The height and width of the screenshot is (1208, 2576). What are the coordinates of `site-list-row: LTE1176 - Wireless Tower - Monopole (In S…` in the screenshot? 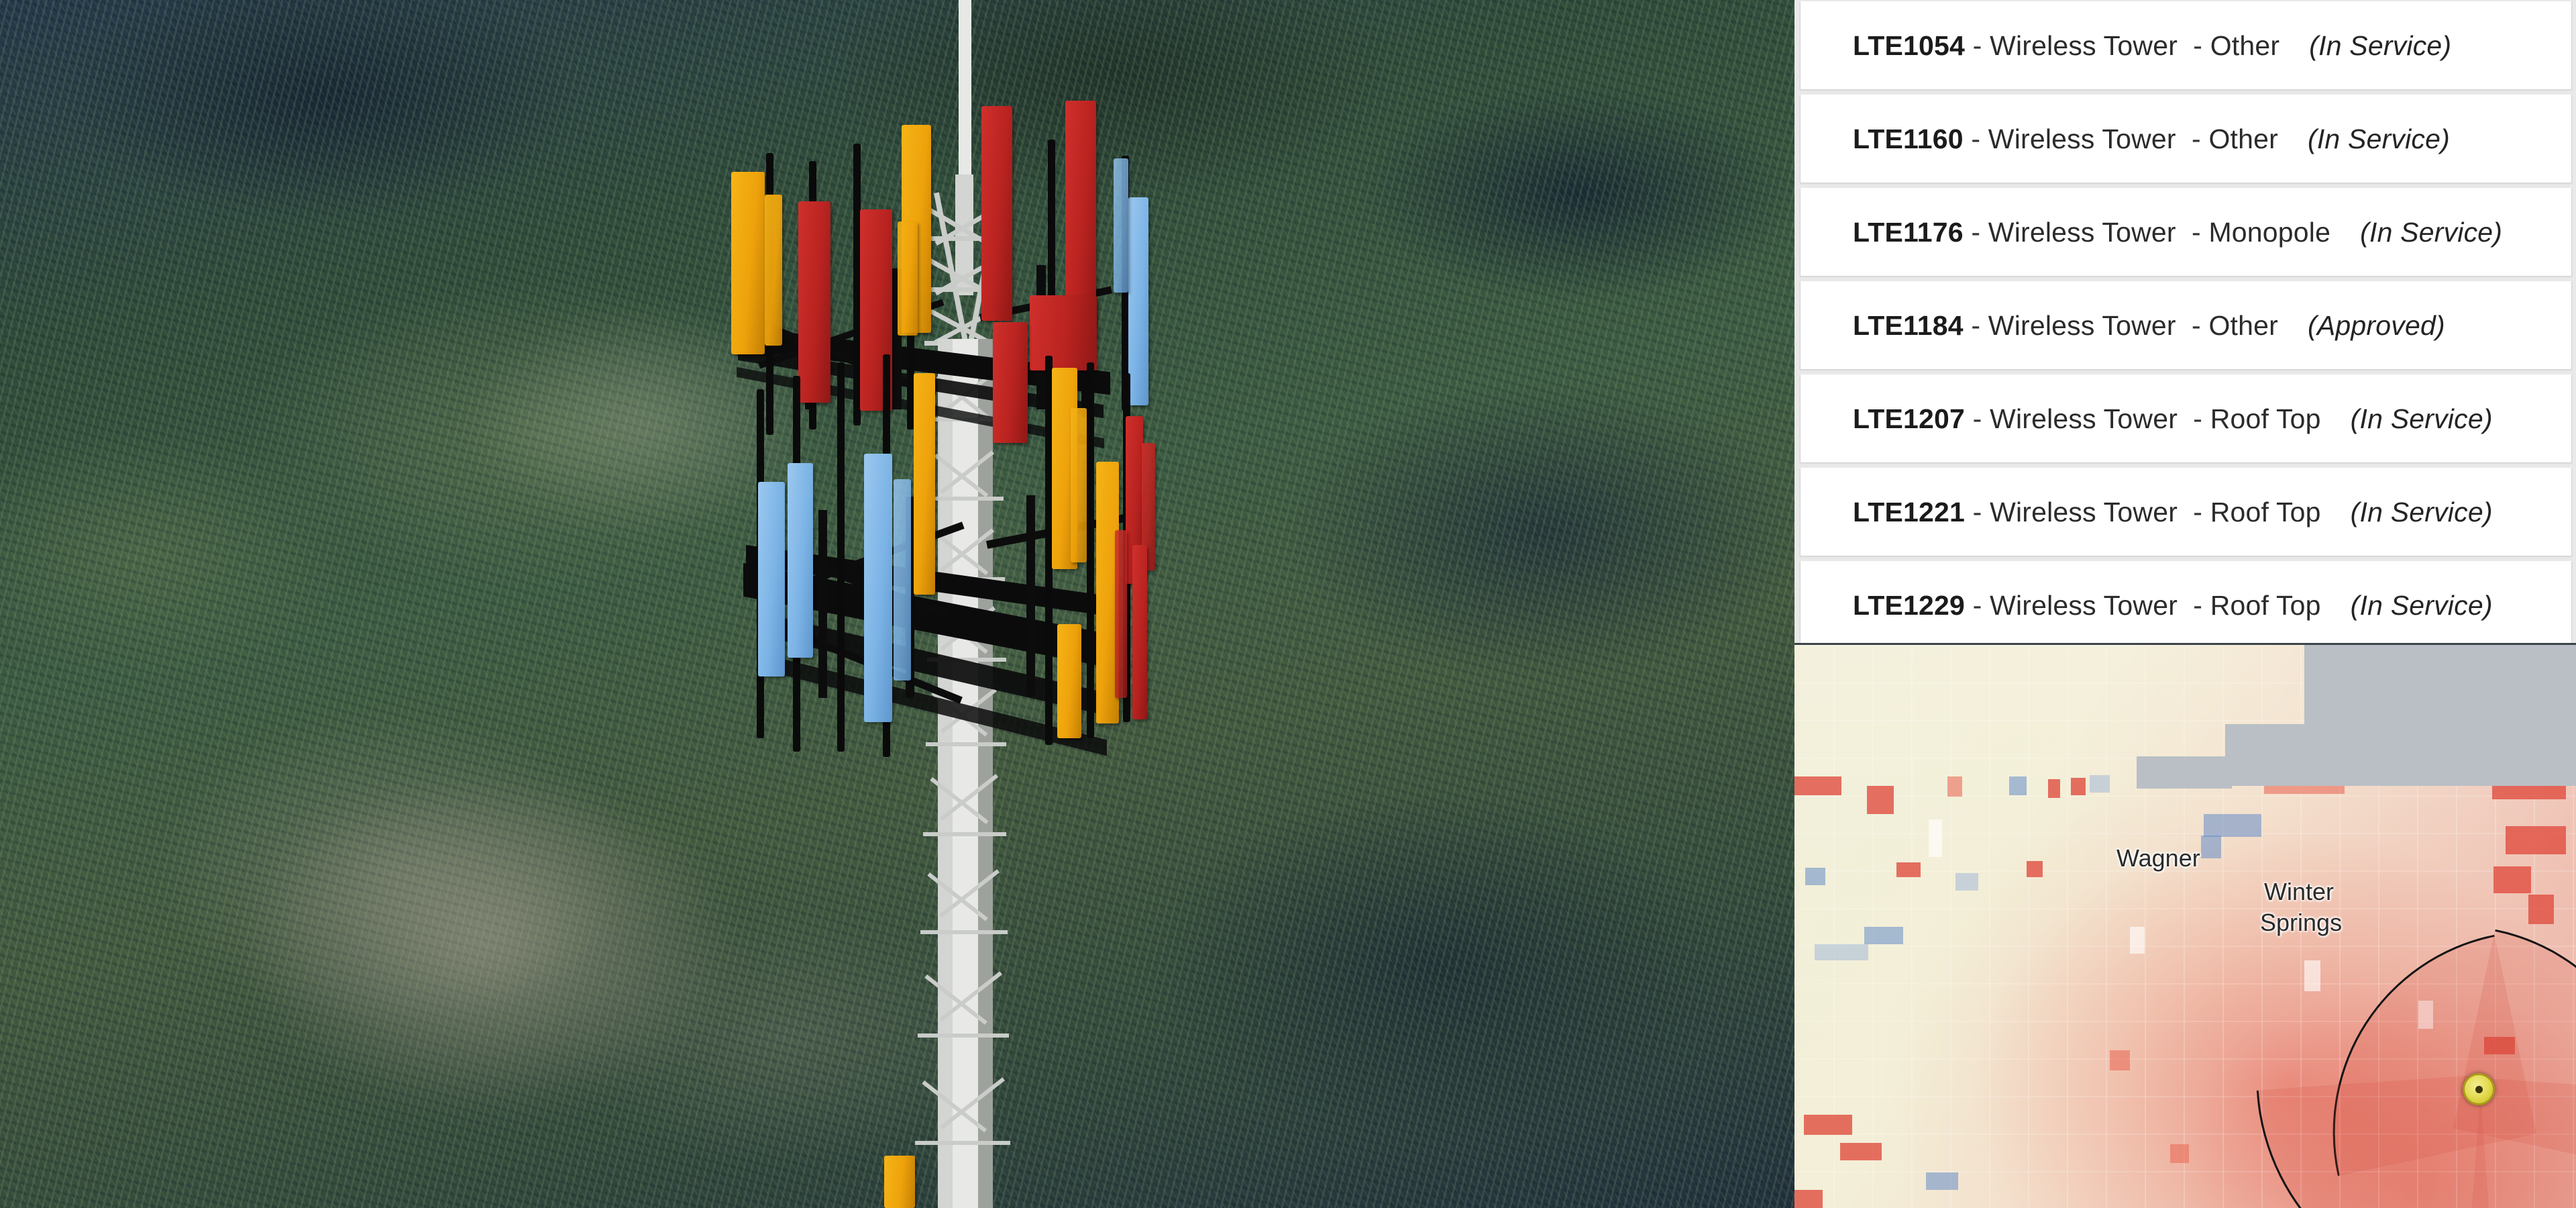 It's located at (2186, 232).